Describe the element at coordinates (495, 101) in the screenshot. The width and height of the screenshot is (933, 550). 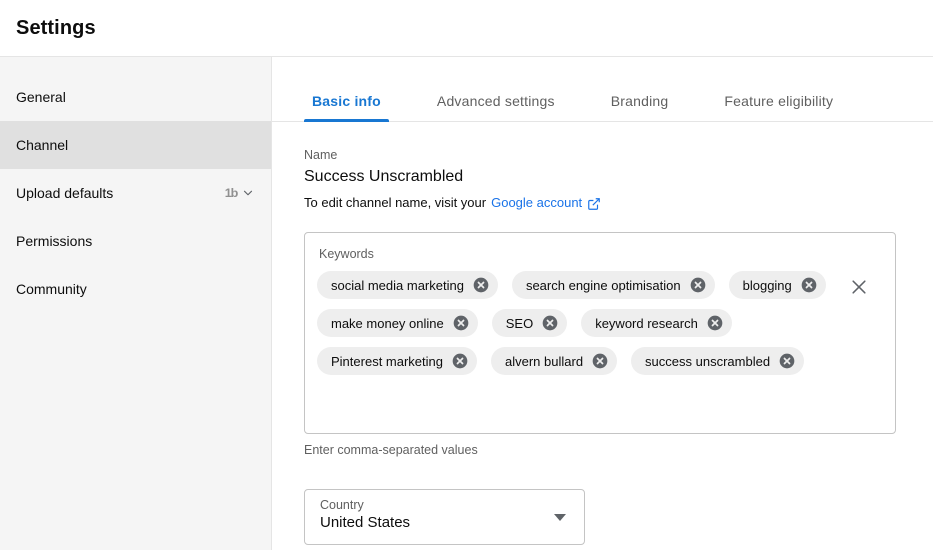
I see `tab-label: Advanced settings` at that location.